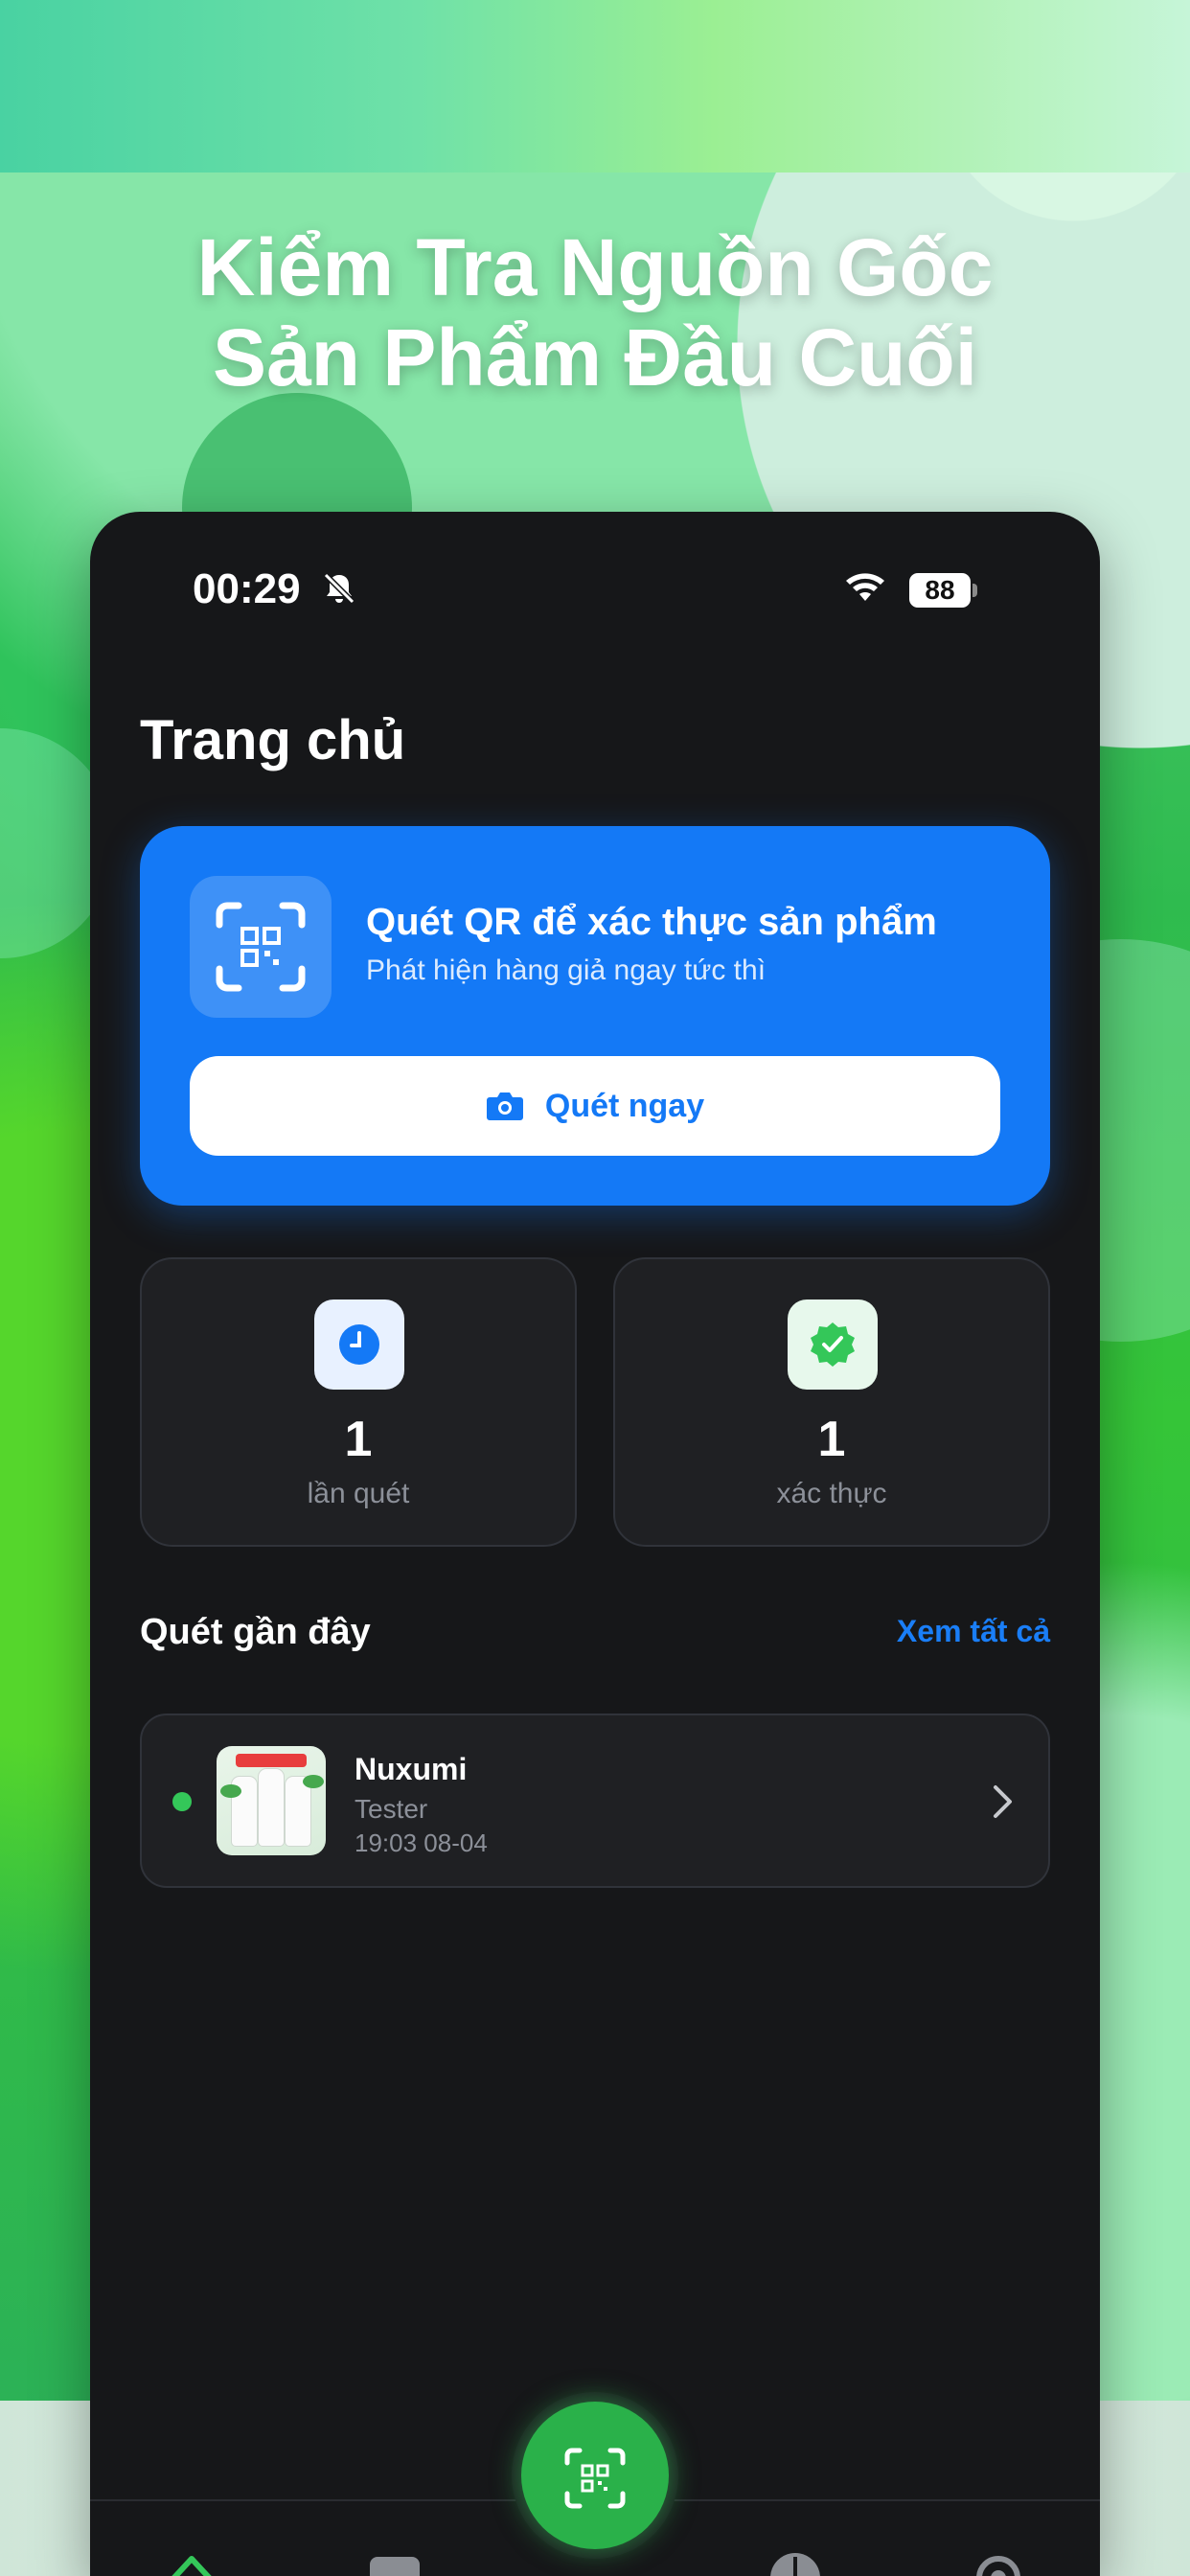 This screenshot has width=1190, height=2576. What do you see at coordinates (505, 1106) in the screenshot?
I see `camera-icon` at bounding box center [505, 1106].